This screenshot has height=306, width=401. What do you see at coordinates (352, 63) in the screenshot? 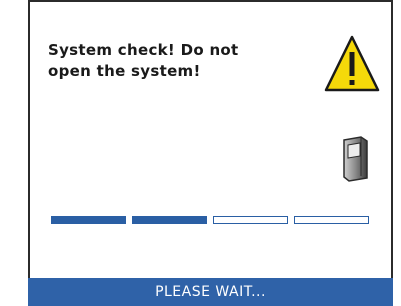
I see `warning-triangle-icon` at bounding box center [352, 63].